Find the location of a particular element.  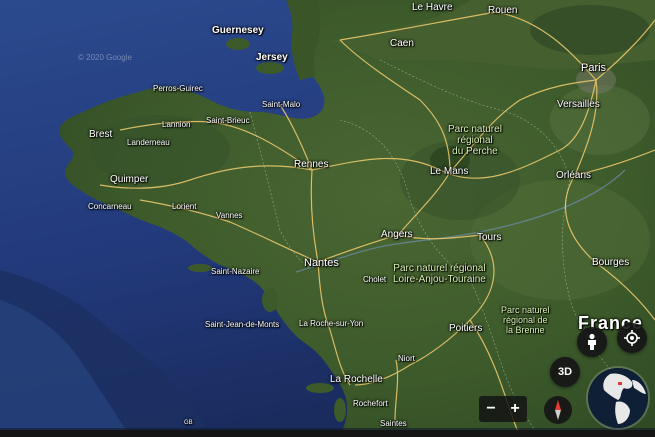

place-le-mans: Le Mans is located at coordinates (449, 171).